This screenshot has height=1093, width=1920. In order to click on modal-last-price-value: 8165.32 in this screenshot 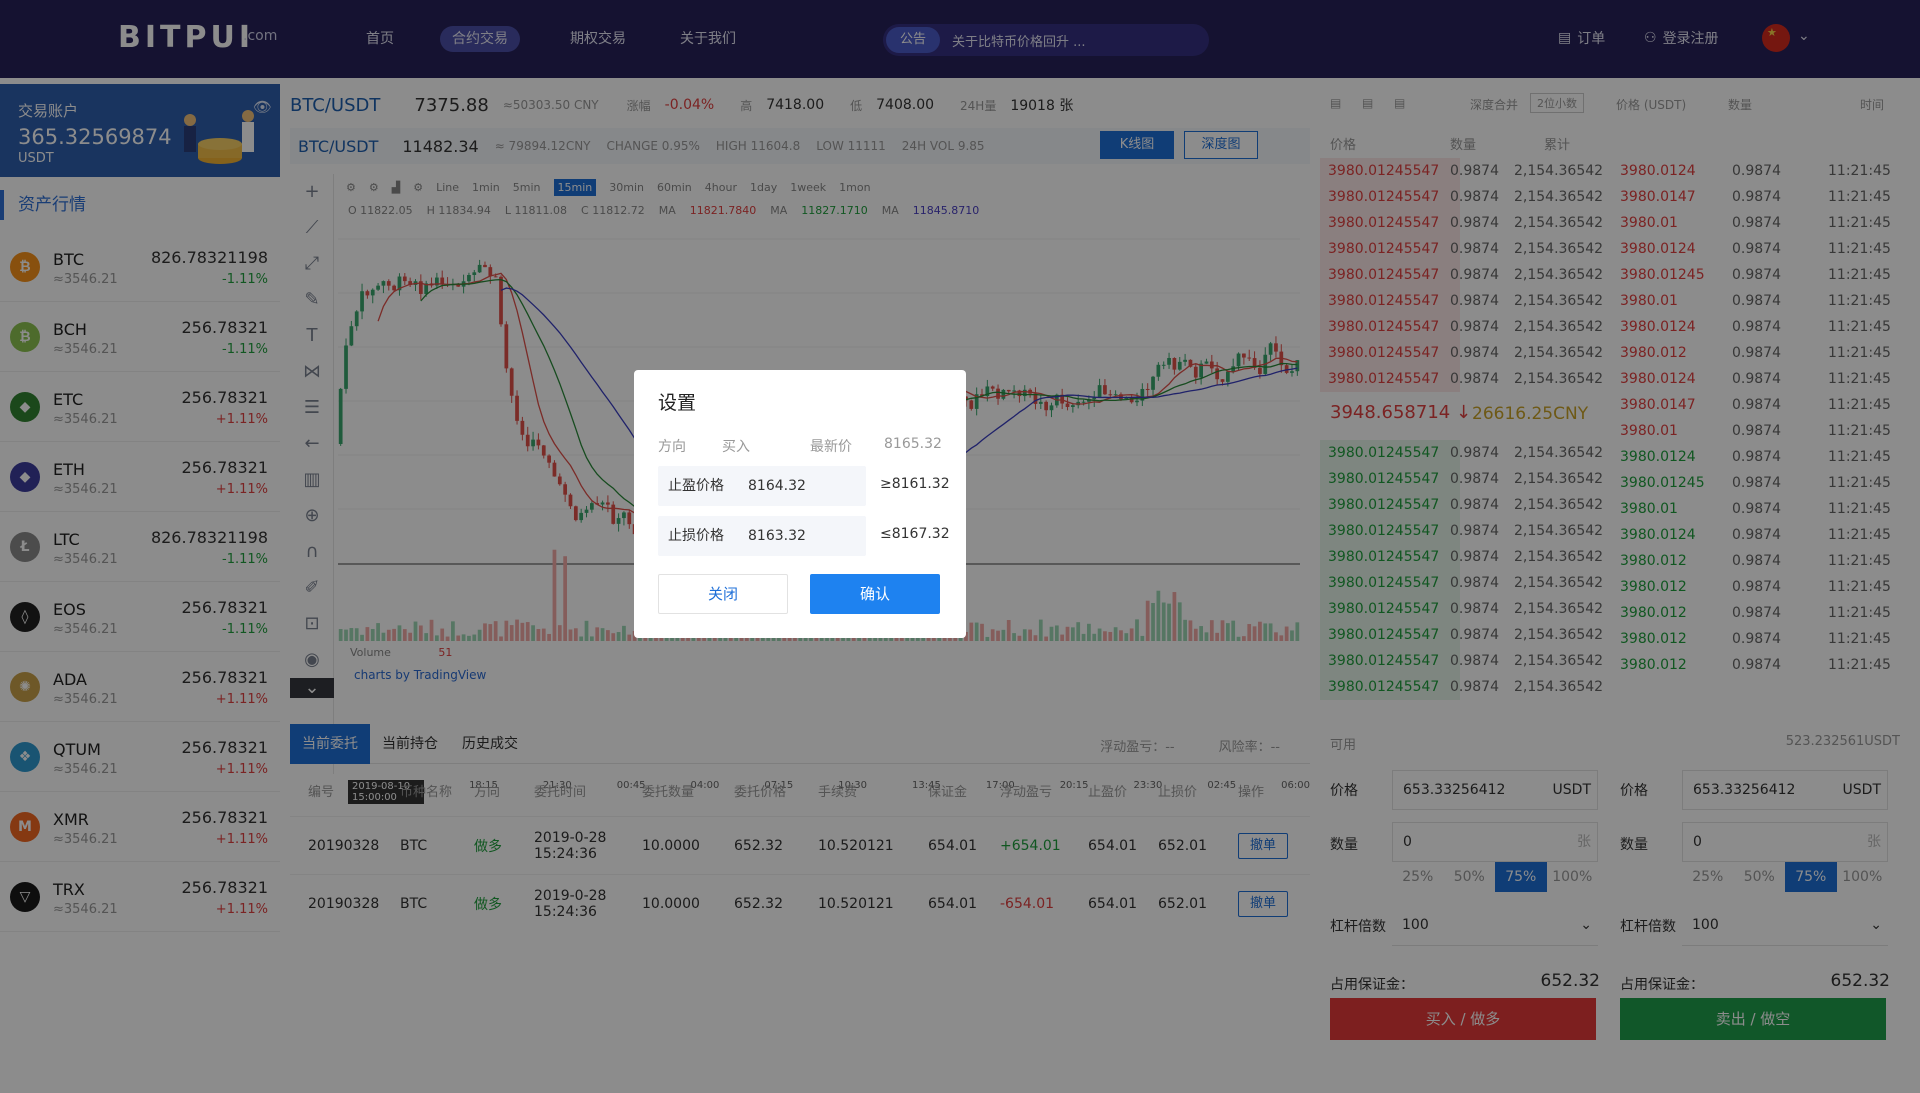, I will do `click(913, 444)`.